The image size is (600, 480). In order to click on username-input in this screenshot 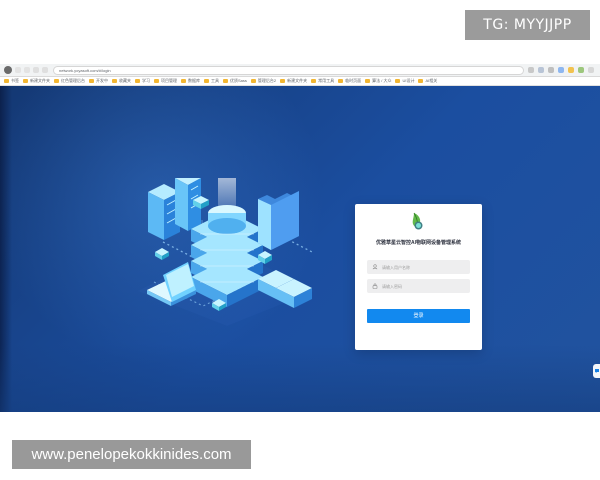, I will do `click(423, 267)`.